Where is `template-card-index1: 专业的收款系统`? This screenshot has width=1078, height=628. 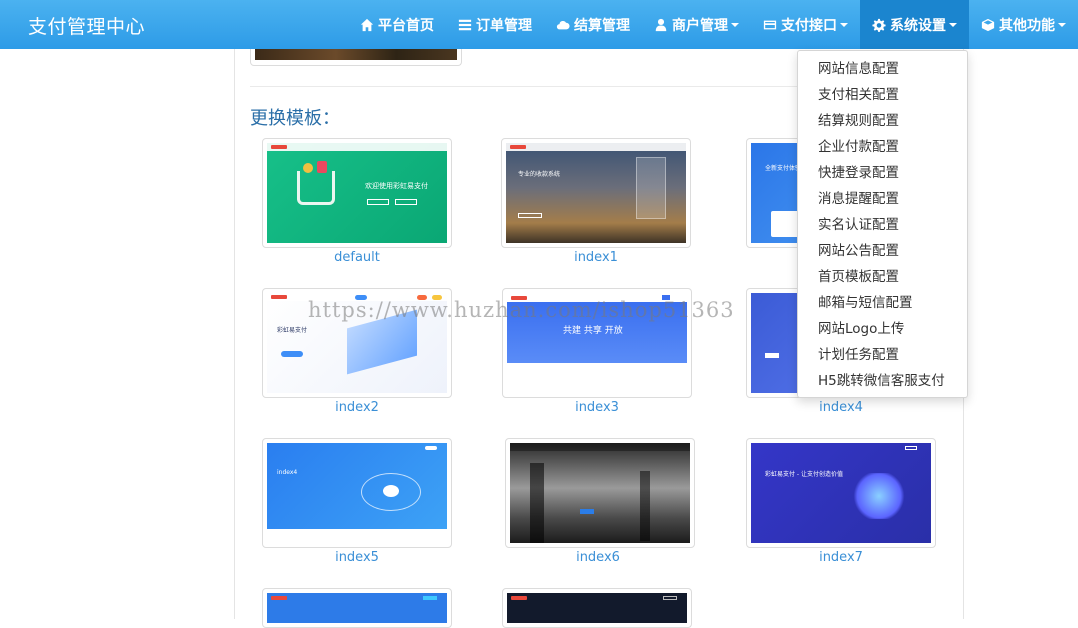 template-card-index1: 专业的收款系统 is located at coordinates (596, 193).